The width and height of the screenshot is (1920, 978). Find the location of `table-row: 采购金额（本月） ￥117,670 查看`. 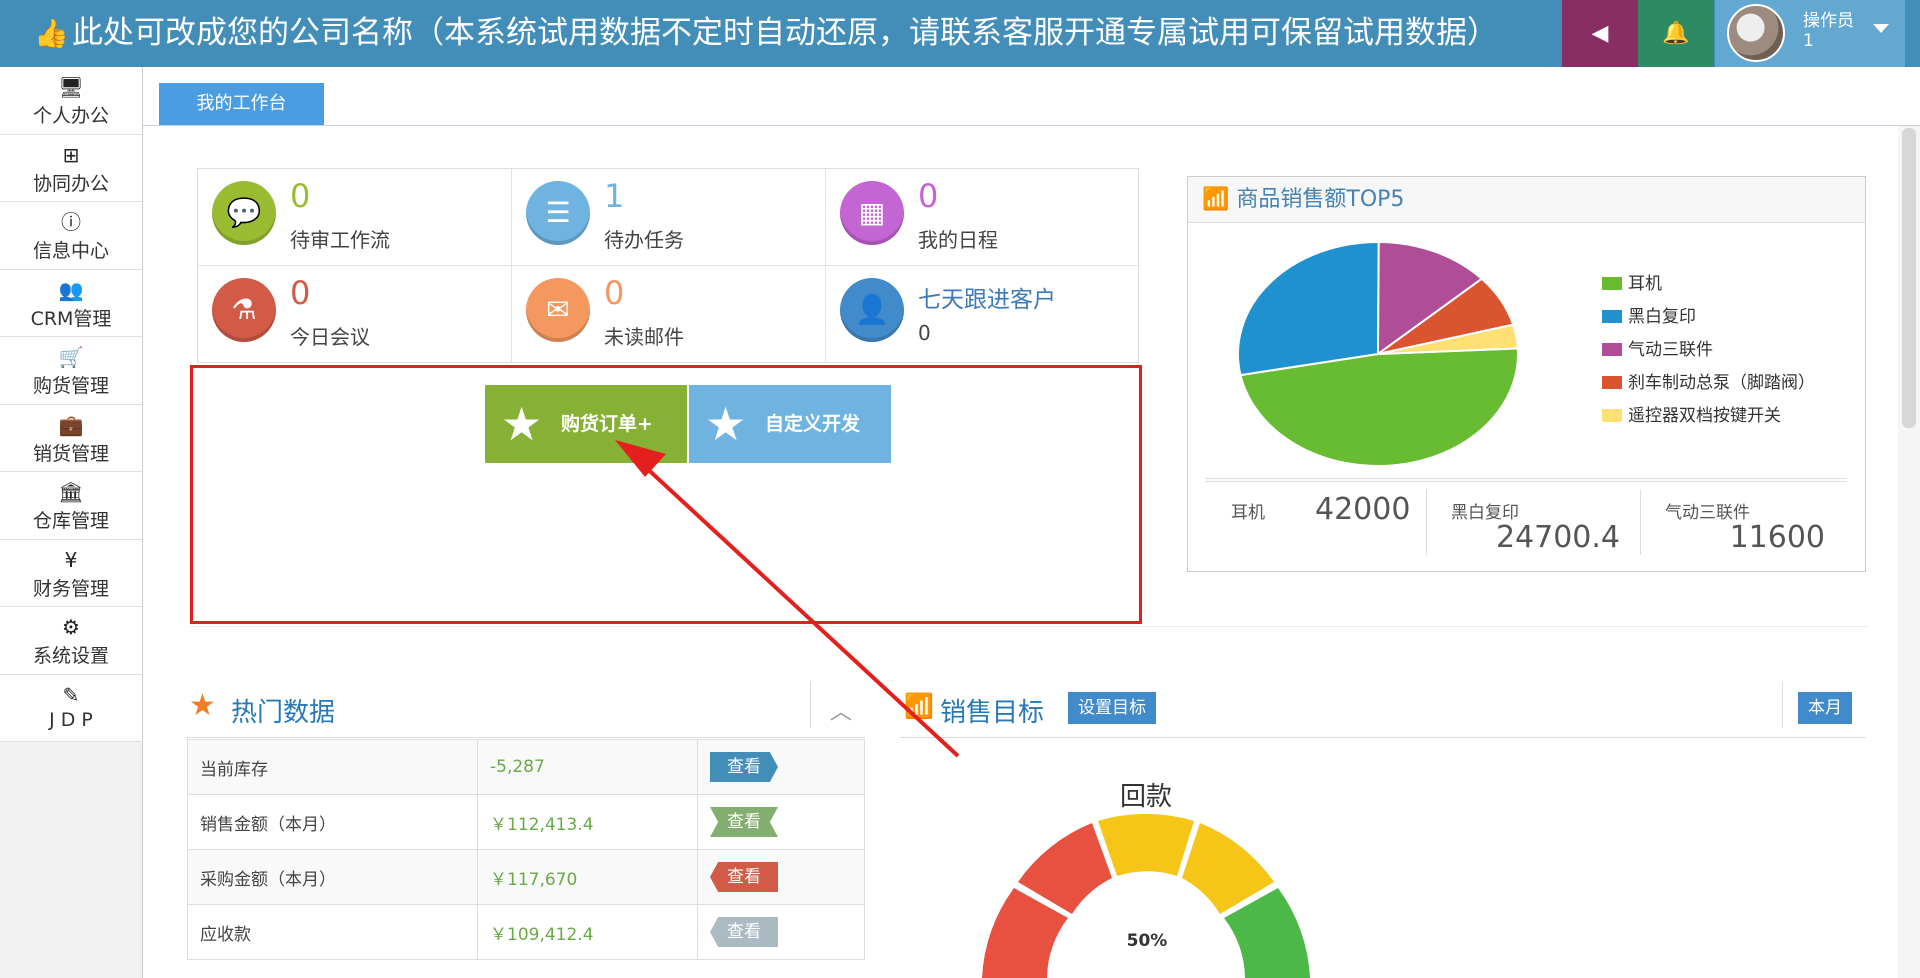

table-row: 采购金额（本月） ￥117,670 查看 is located at coordinates (526, 877).